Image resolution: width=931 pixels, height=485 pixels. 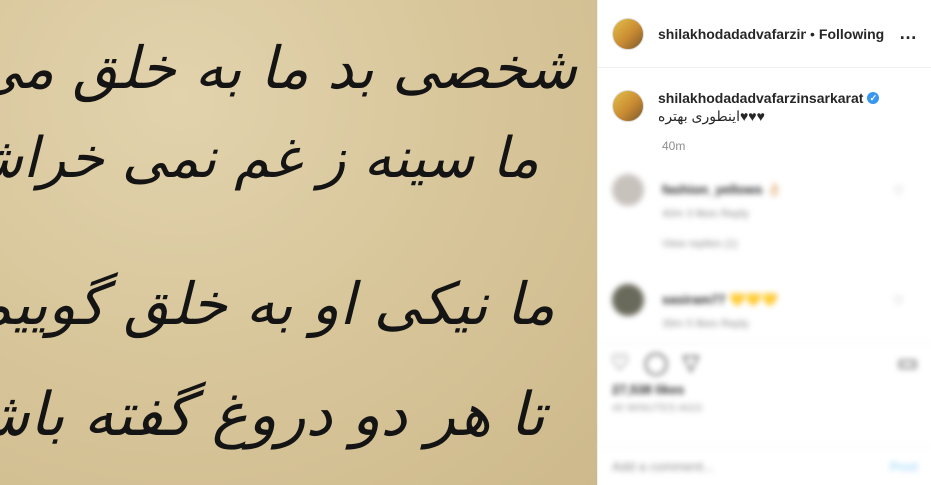 What do you see at coordinates (269, 158) in the screenshot?
I see `poem-line-2: ما سینه ز غم نمی خراشیم` at bounding box center [269, 158].